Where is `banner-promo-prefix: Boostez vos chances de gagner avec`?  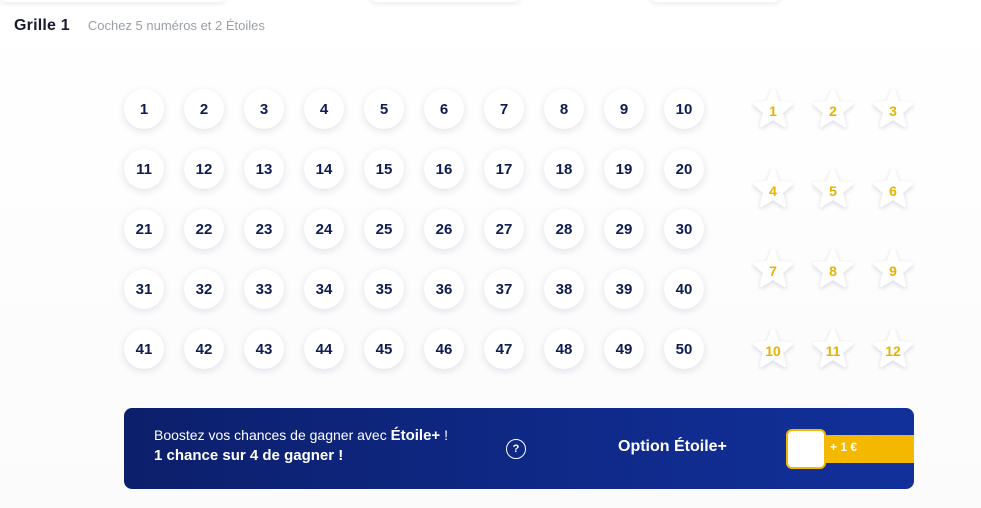 banner-promo-prefix: Boostez vos chances de gagner avec is located at coordinates (272, 435).